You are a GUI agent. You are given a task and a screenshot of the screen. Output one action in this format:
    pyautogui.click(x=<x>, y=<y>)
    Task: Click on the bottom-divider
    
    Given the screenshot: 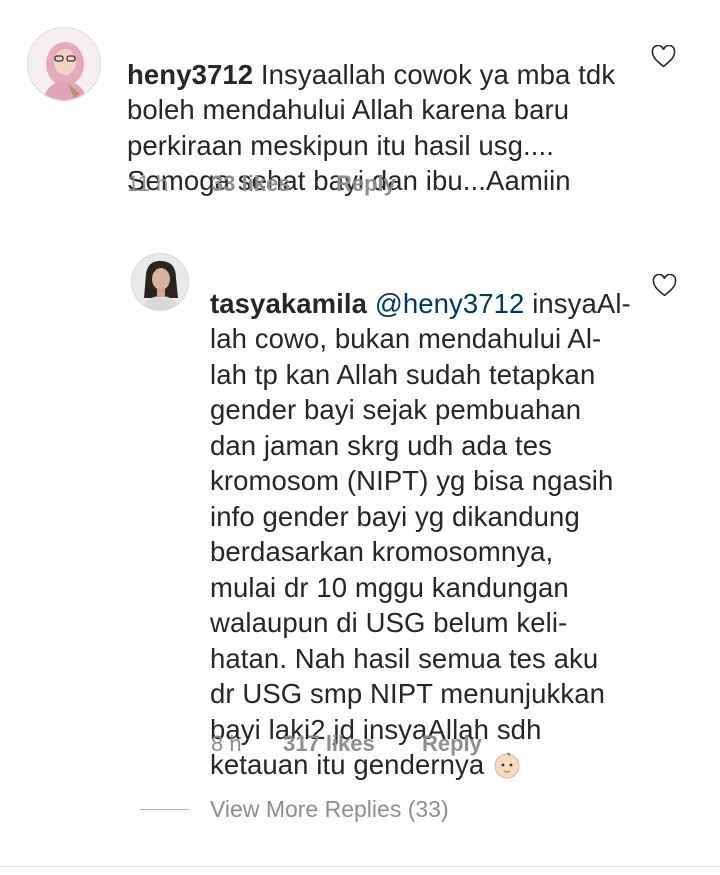 What is the action you would take?
    pyautogui.click(x=360, y=866)
    